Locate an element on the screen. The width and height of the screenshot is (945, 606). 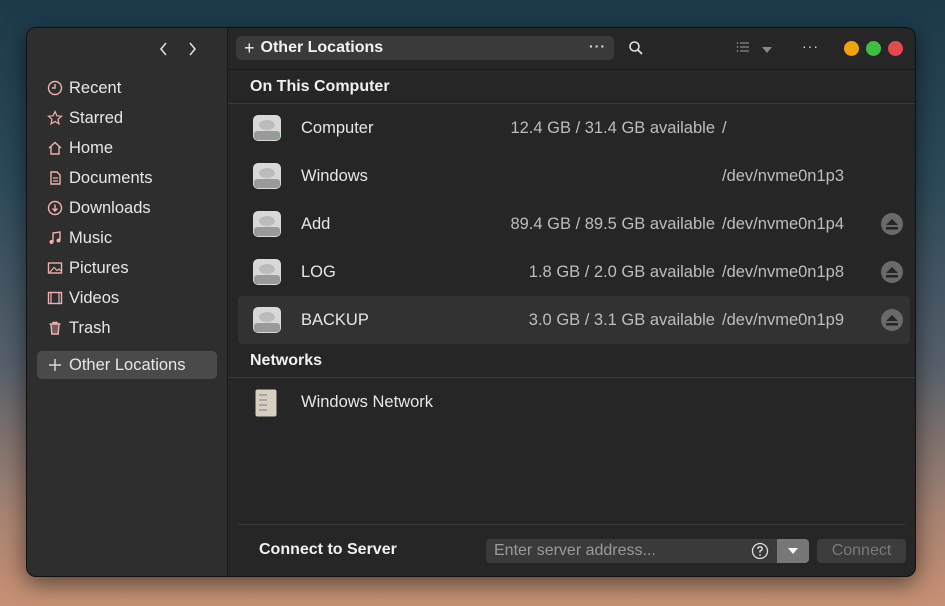
header-bar: + Other Locations ··· ··· is located at coordinates (571, 49).